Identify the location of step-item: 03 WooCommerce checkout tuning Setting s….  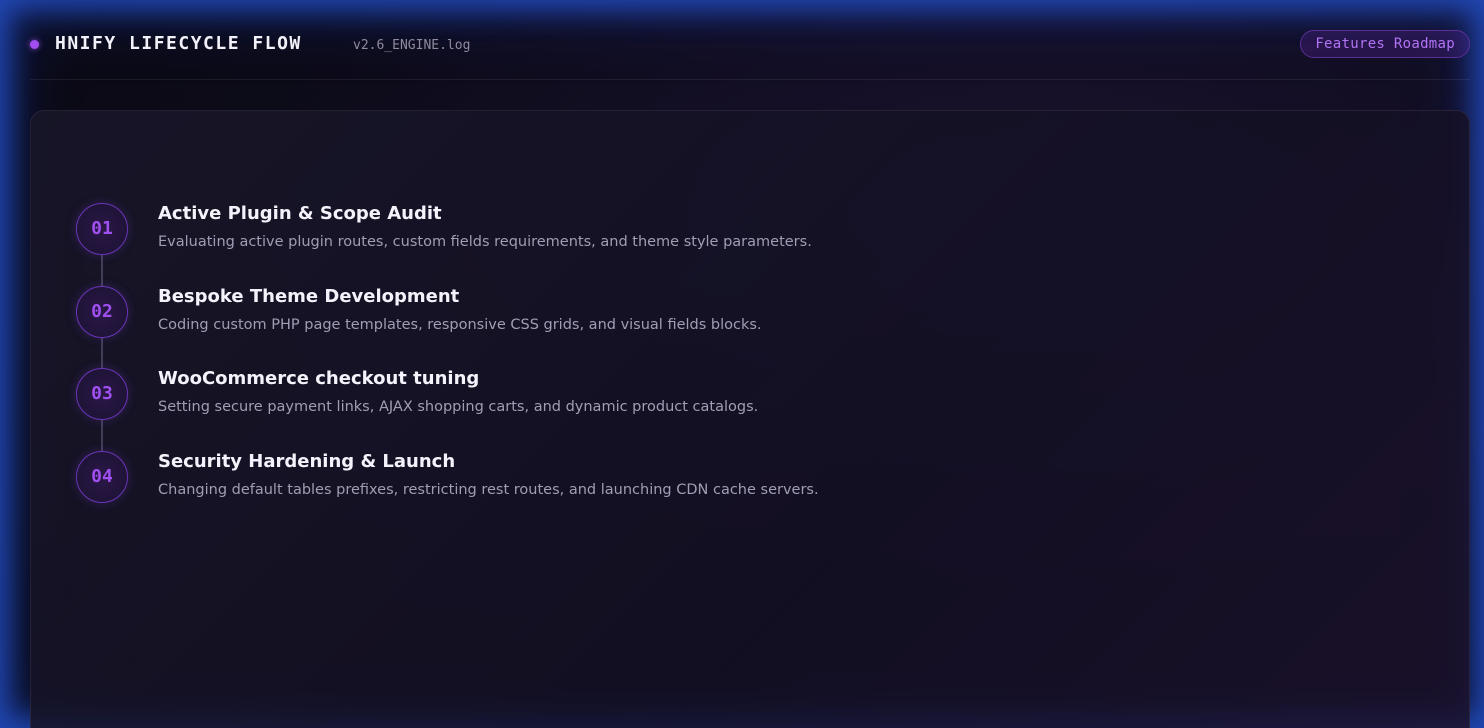
(576, 410).